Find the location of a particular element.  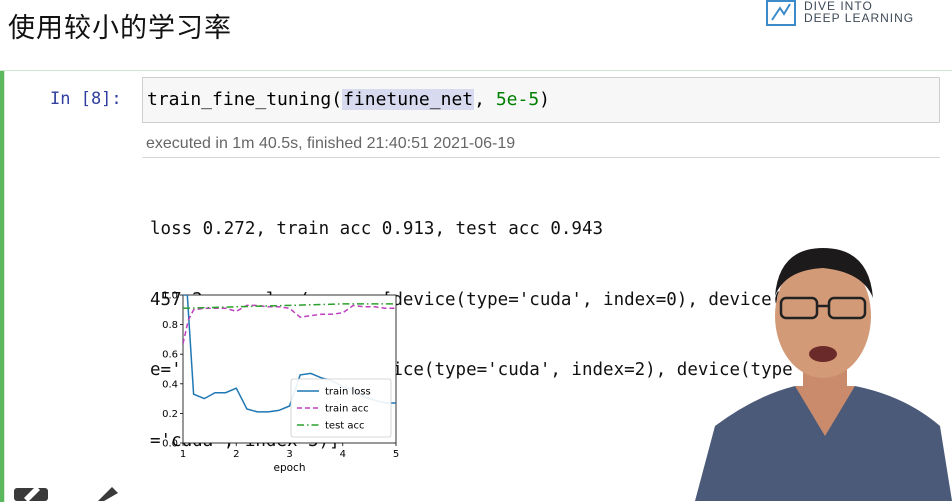

y-tick-label: 1.0 is located at coordinates (170, 296).